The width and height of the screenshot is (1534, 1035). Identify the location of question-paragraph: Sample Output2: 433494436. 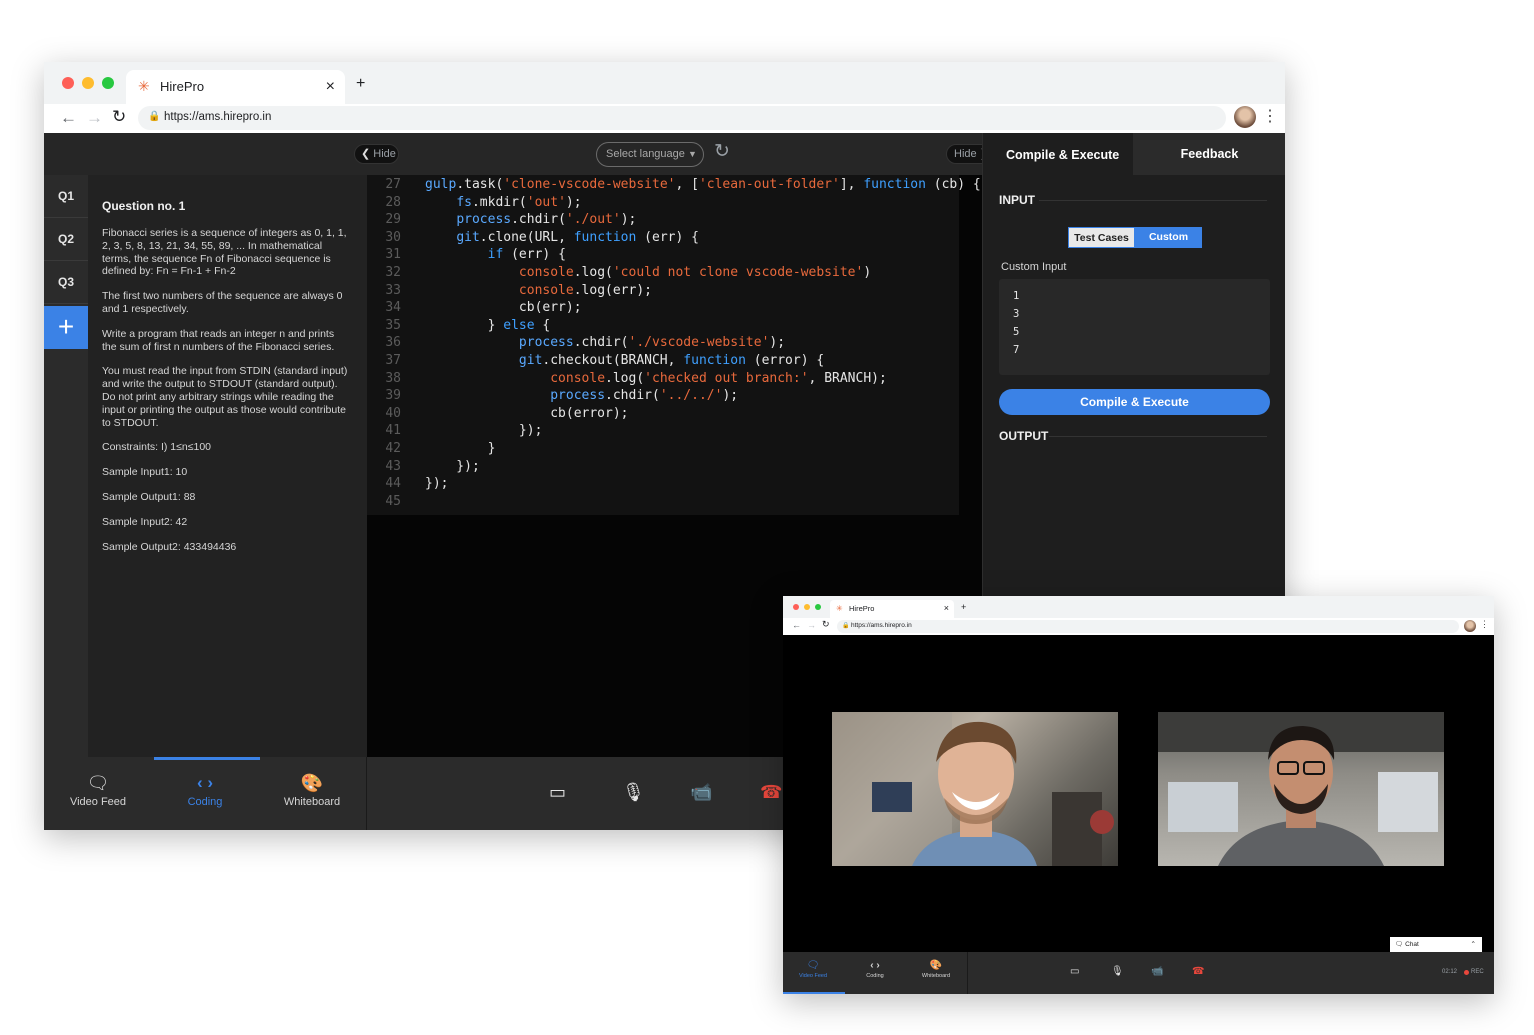
(169, 546).